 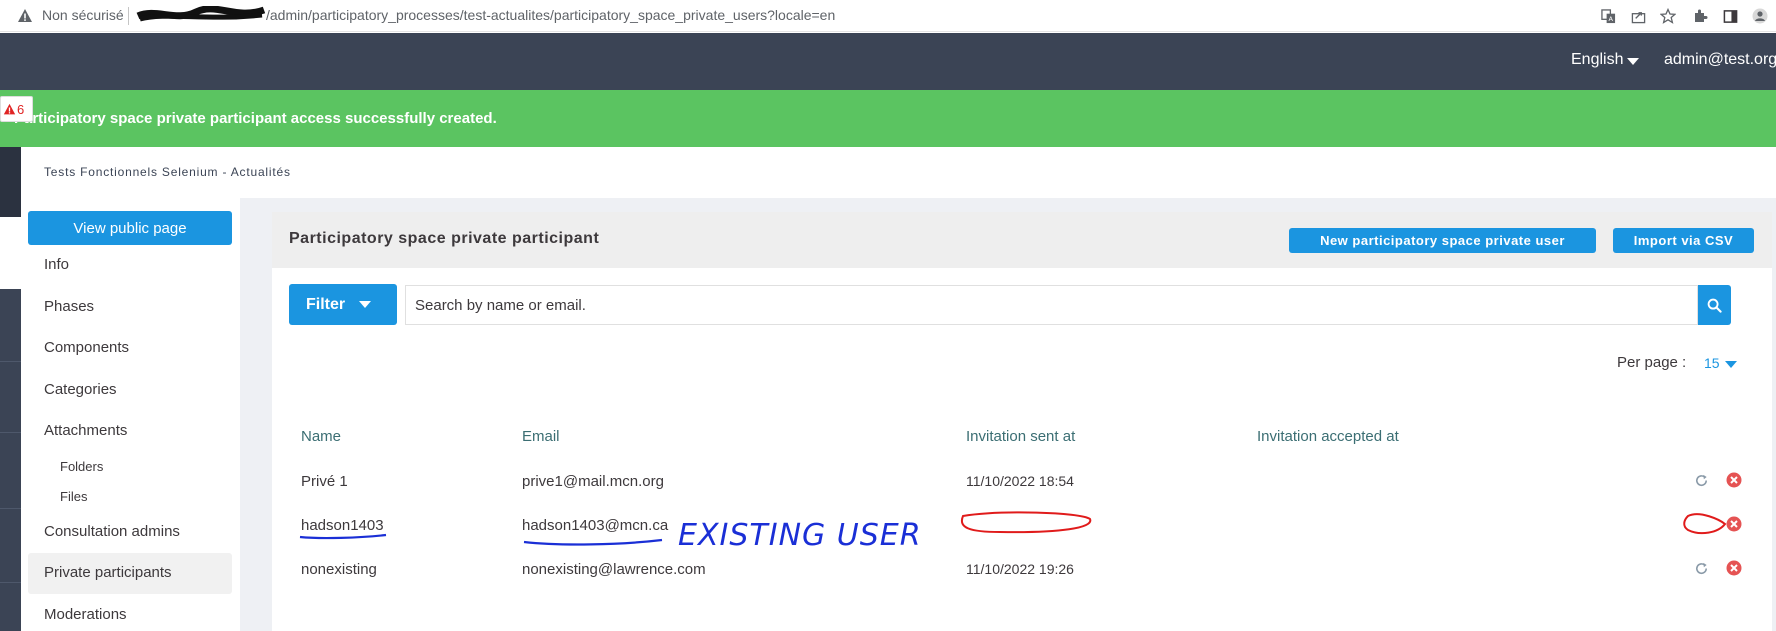 What do you see at coordinates (595, 525) in the screenshot?
I see `row-email: hadson1403@mcn.ca` at bounding box center [595, 525].